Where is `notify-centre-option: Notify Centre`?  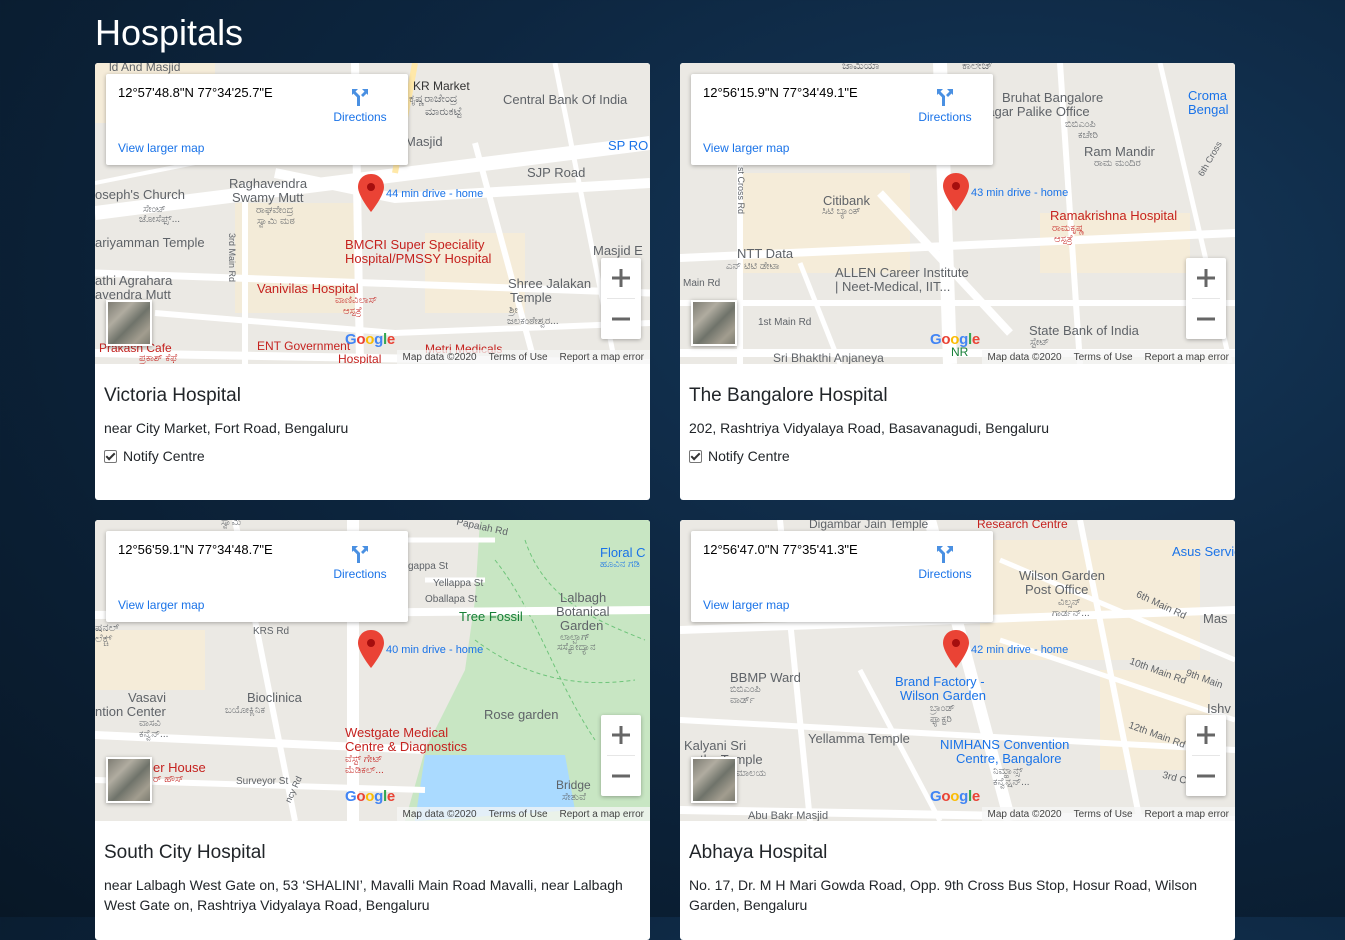
notify-centre-option: Notify Centre is located at coordinates (154, 456).